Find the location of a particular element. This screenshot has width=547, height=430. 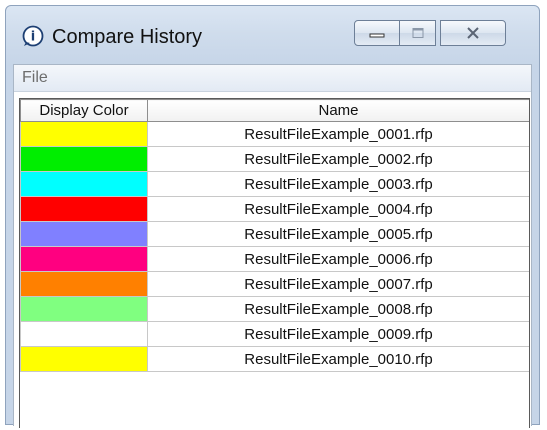

table-row: ResultFileExample_0010.rfp is located at coordinates (275, 359).